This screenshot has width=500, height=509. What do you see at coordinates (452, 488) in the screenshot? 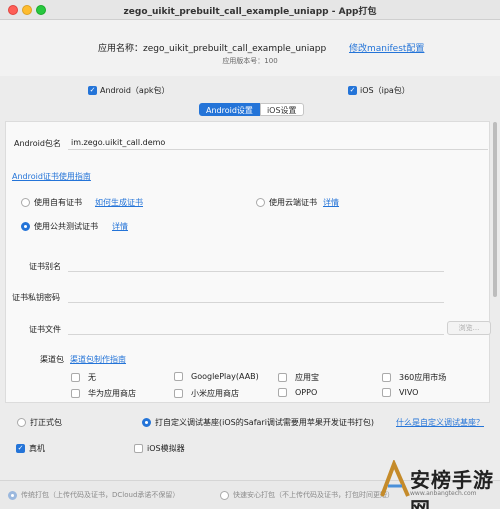
I see `watermark-text: 安榜手游网` at bounding box center [452, 488].